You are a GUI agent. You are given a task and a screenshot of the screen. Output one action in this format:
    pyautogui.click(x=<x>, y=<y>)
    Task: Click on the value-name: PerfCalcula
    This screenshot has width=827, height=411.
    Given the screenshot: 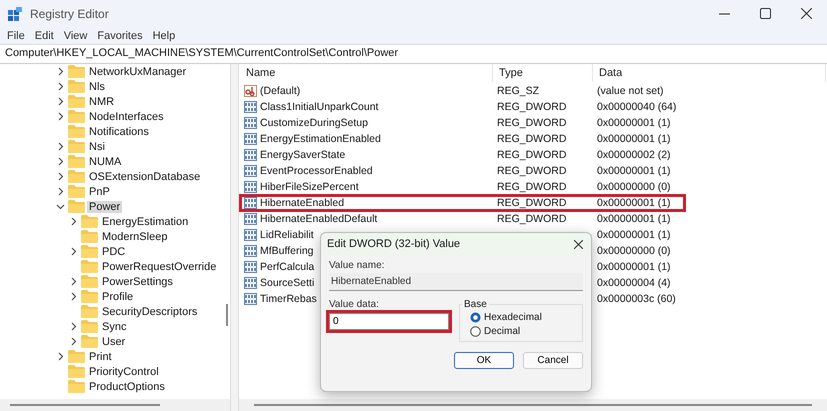 What is the action you would take?
    pyautogui.click(x=287, y=267)
    